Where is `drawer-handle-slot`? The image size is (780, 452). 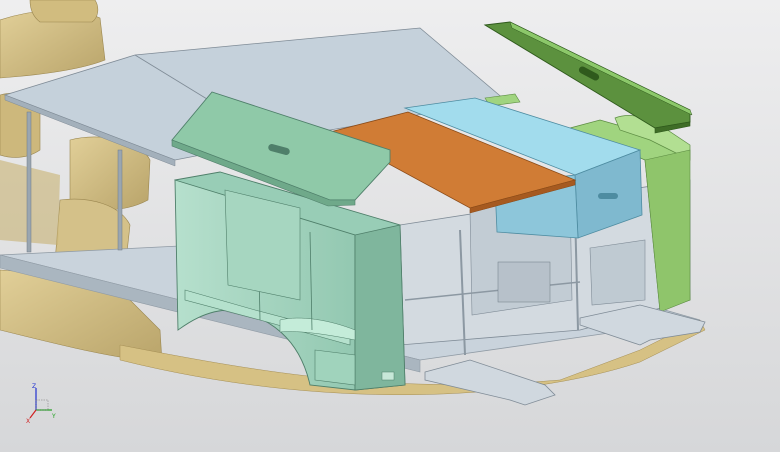
drawer-handle-slot is located at coordinates (608, 196).